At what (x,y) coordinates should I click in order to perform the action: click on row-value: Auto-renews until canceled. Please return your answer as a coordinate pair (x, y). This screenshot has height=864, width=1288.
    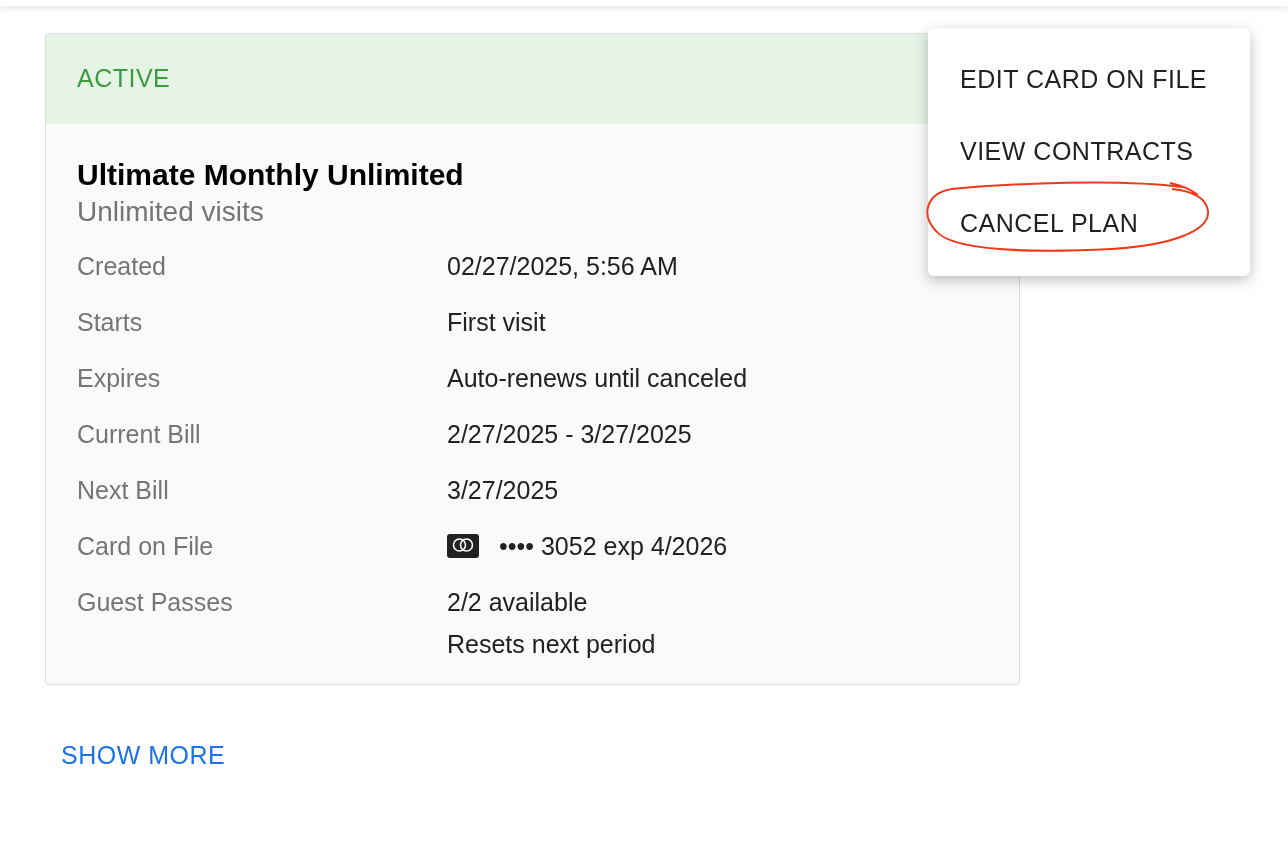
    Looking at the image, I should click on (597, 378).